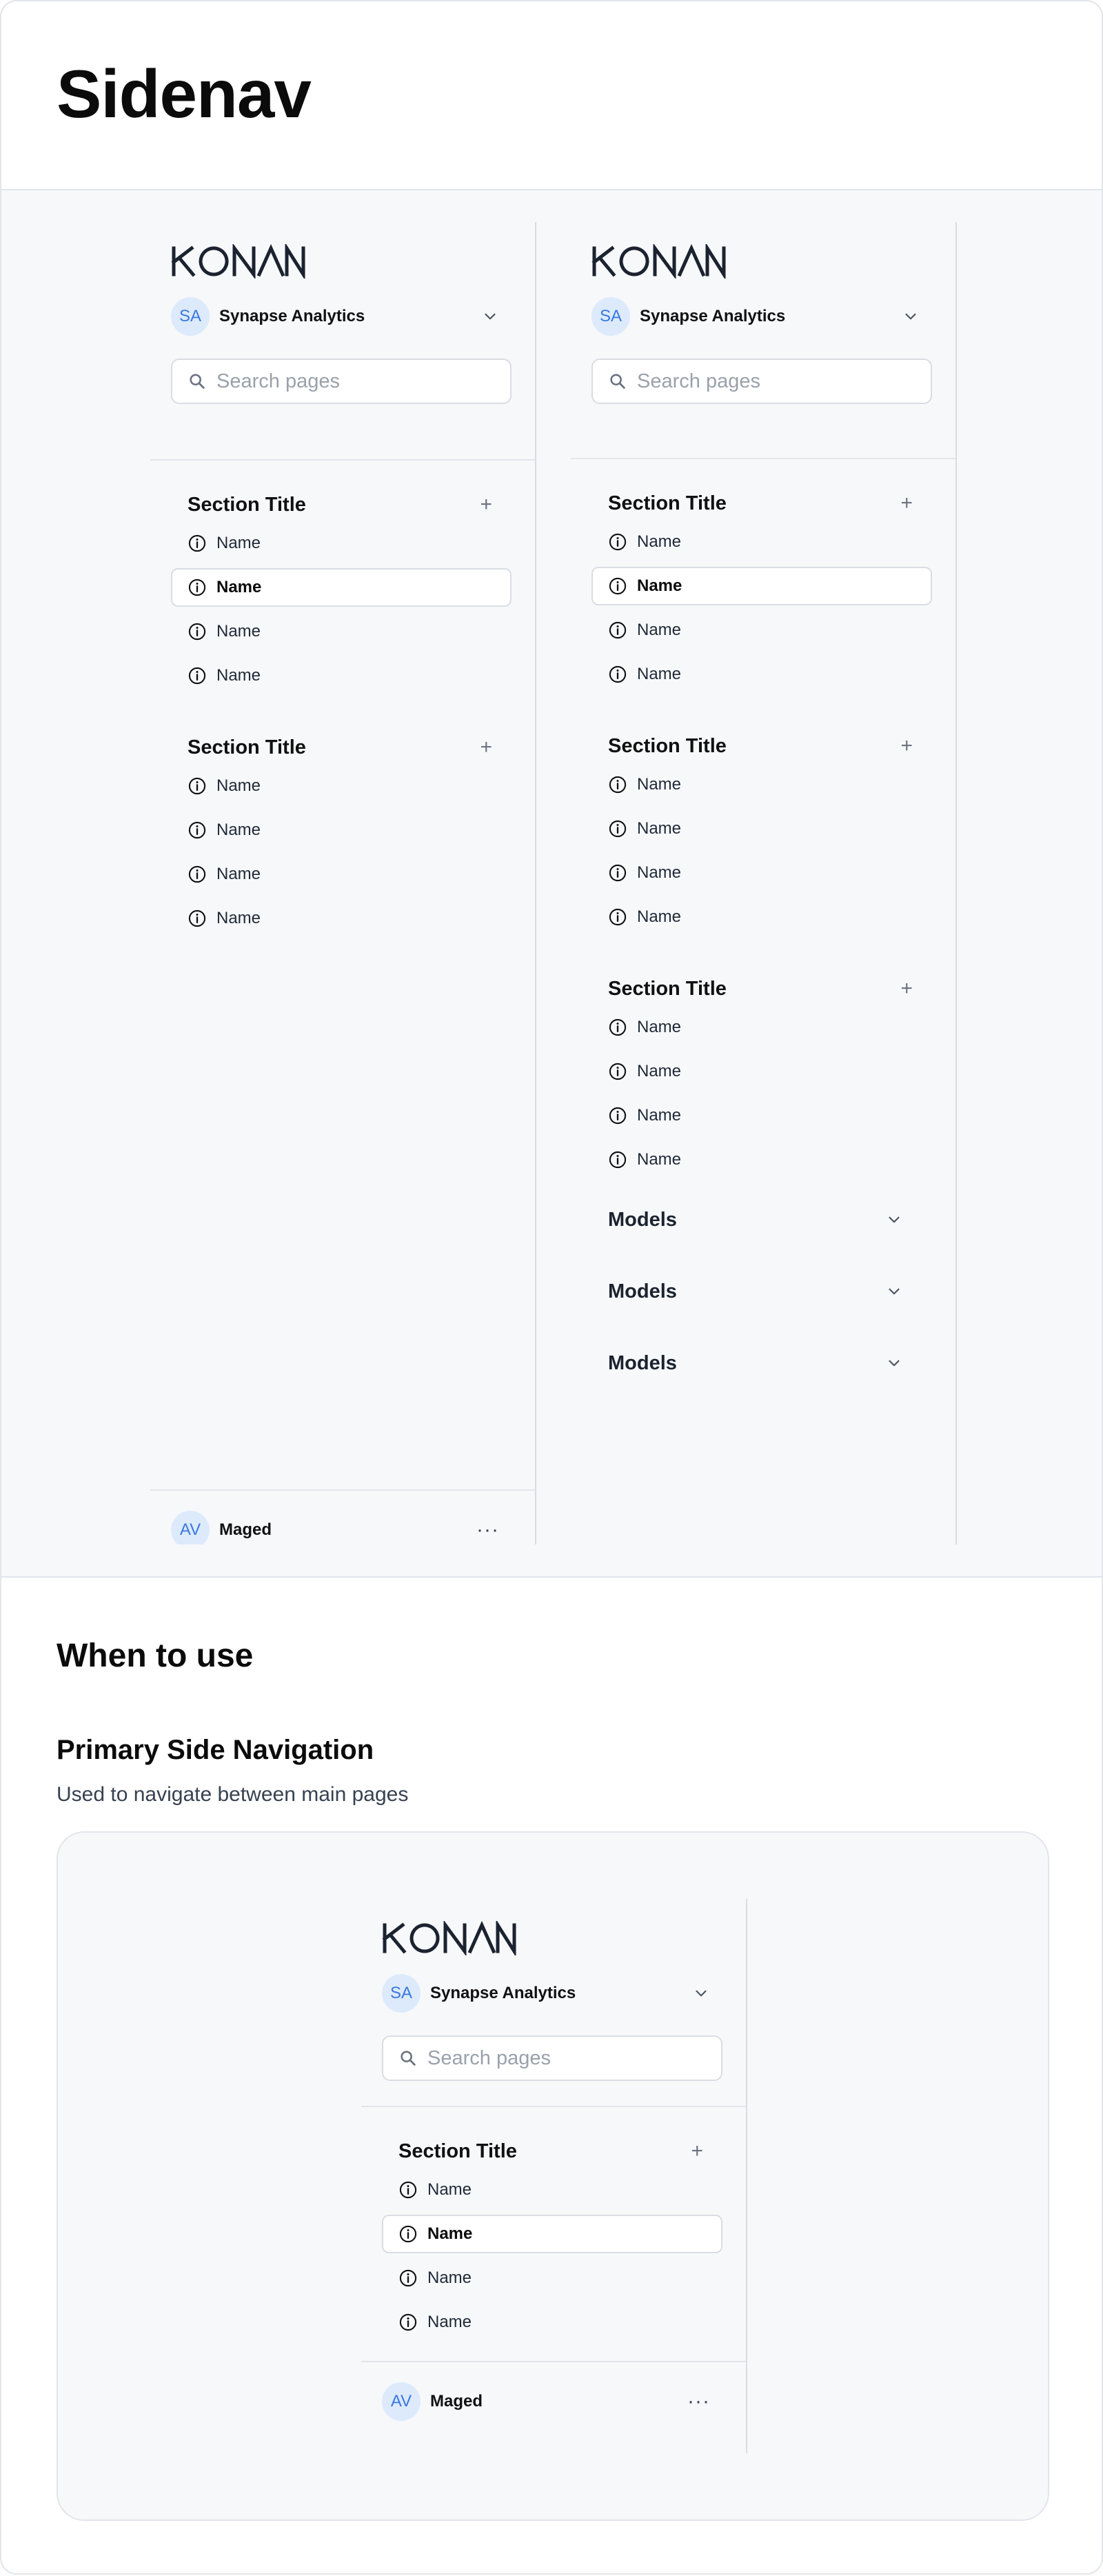 This screenshot has width=1103, height=2576. I want to click on header-divider, so click(763, 458).